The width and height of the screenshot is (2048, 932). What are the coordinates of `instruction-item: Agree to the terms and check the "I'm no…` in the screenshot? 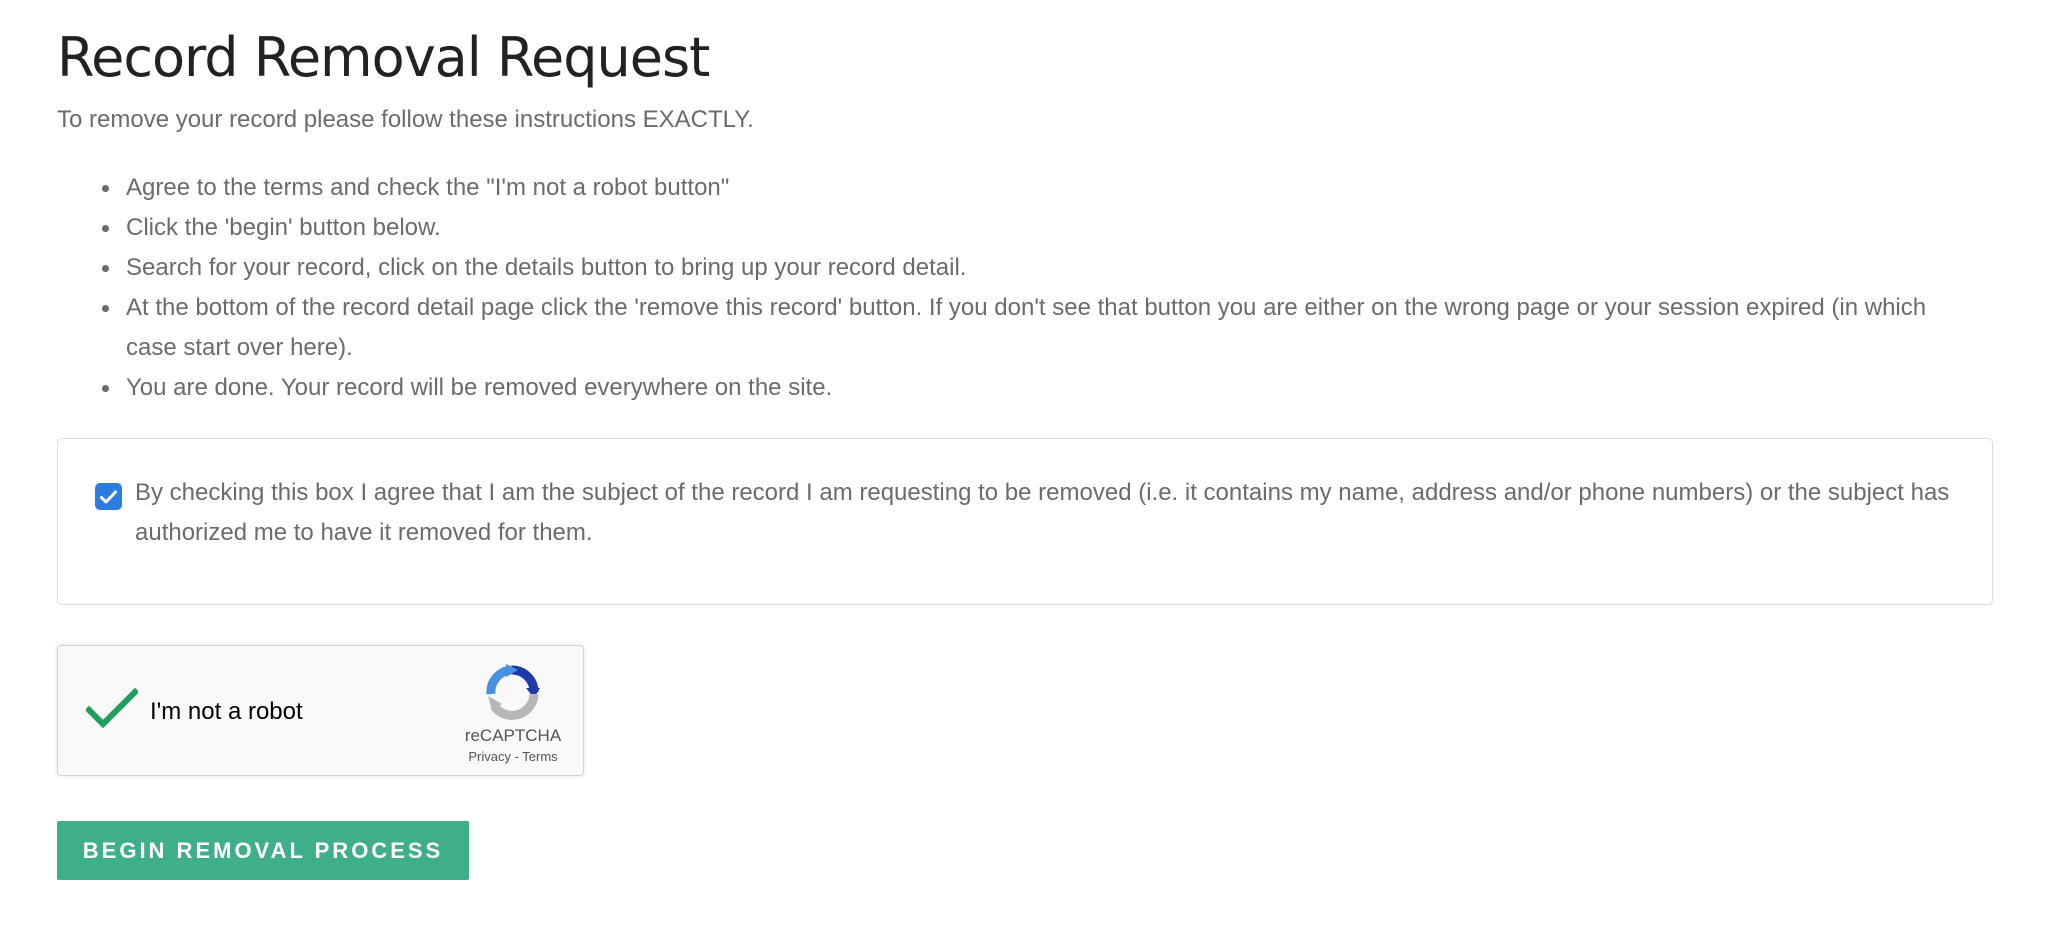 It's located at (1047, 188).